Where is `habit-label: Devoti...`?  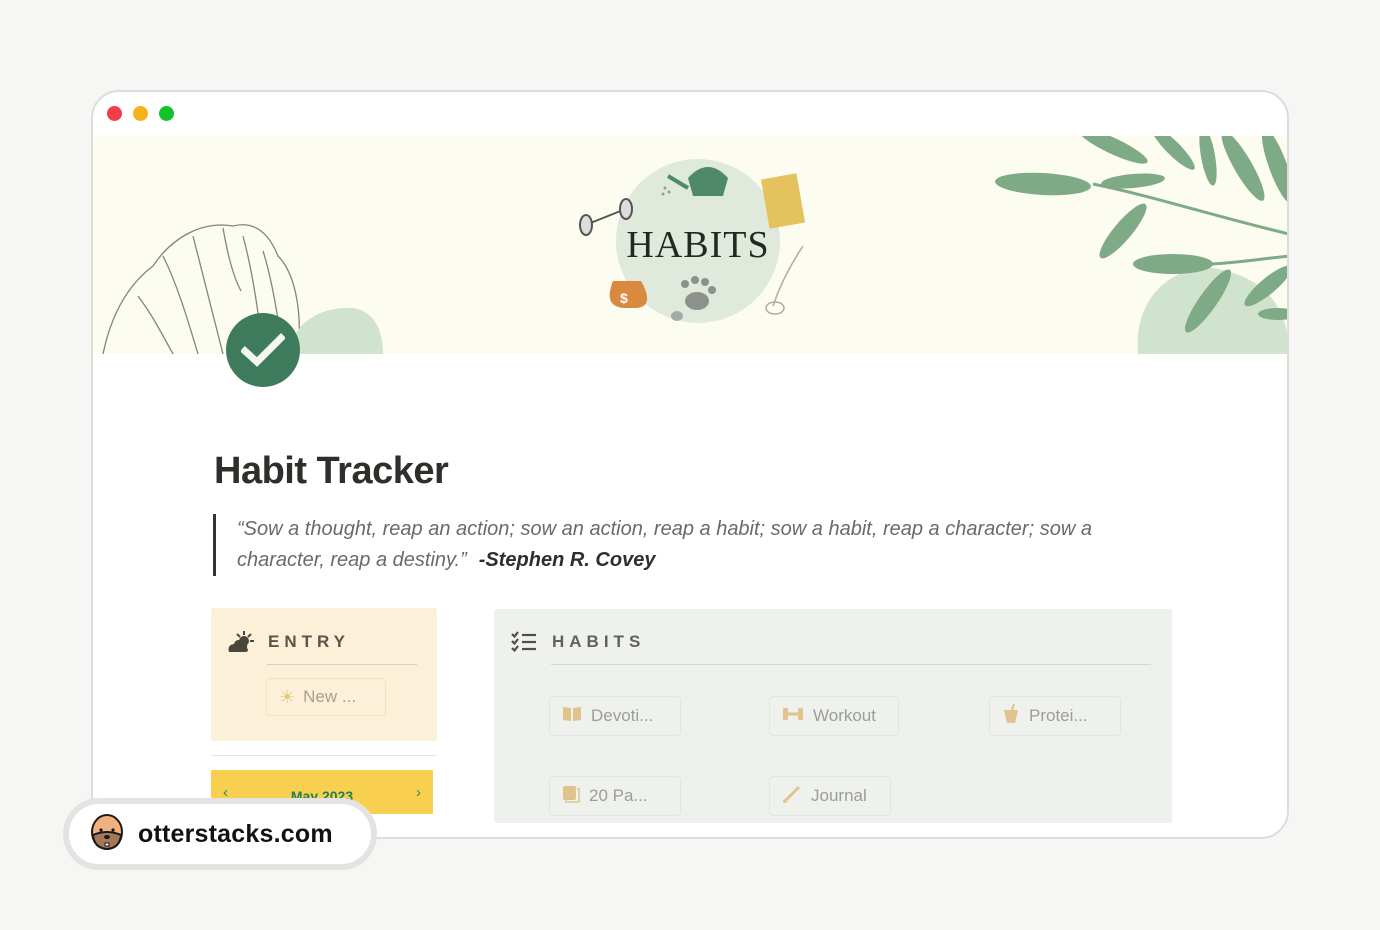 habit-label: Devoti... is located at coordinates (622, 715).